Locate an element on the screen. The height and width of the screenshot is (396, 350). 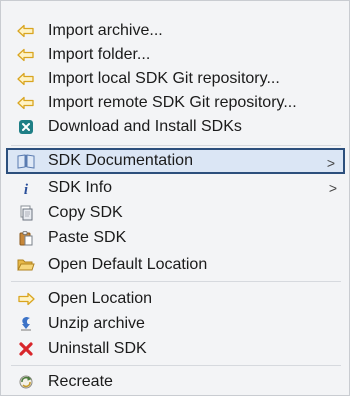
recreate-icon is located at coordinates (26, 382).